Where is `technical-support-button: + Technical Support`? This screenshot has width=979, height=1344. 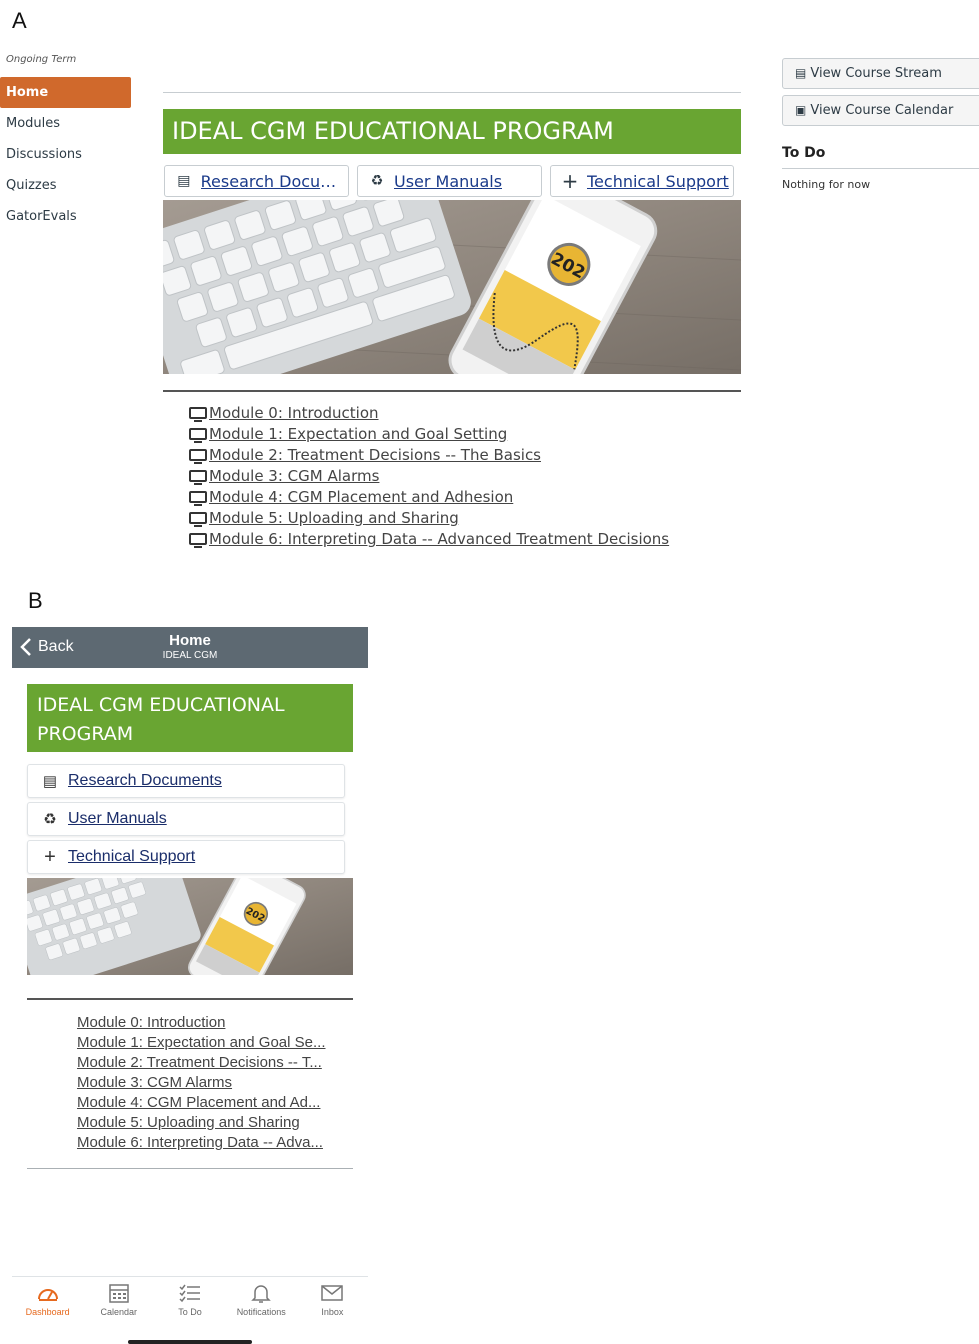 technical-support-button: + Technical Support is located at coordinates (642, 181).